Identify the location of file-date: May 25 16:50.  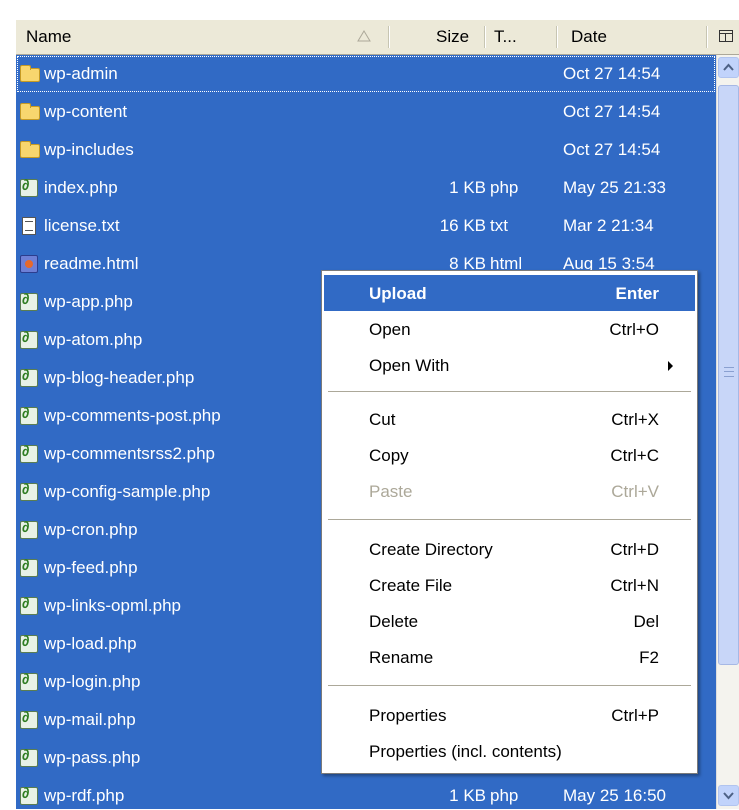
(615, 795).